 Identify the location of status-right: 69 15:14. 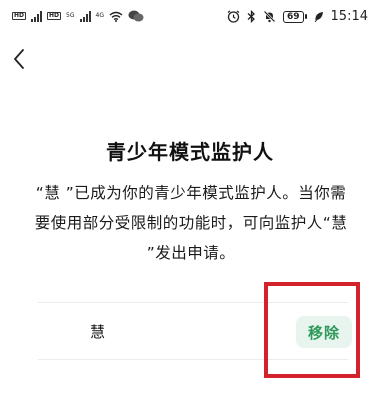
(297, 16).